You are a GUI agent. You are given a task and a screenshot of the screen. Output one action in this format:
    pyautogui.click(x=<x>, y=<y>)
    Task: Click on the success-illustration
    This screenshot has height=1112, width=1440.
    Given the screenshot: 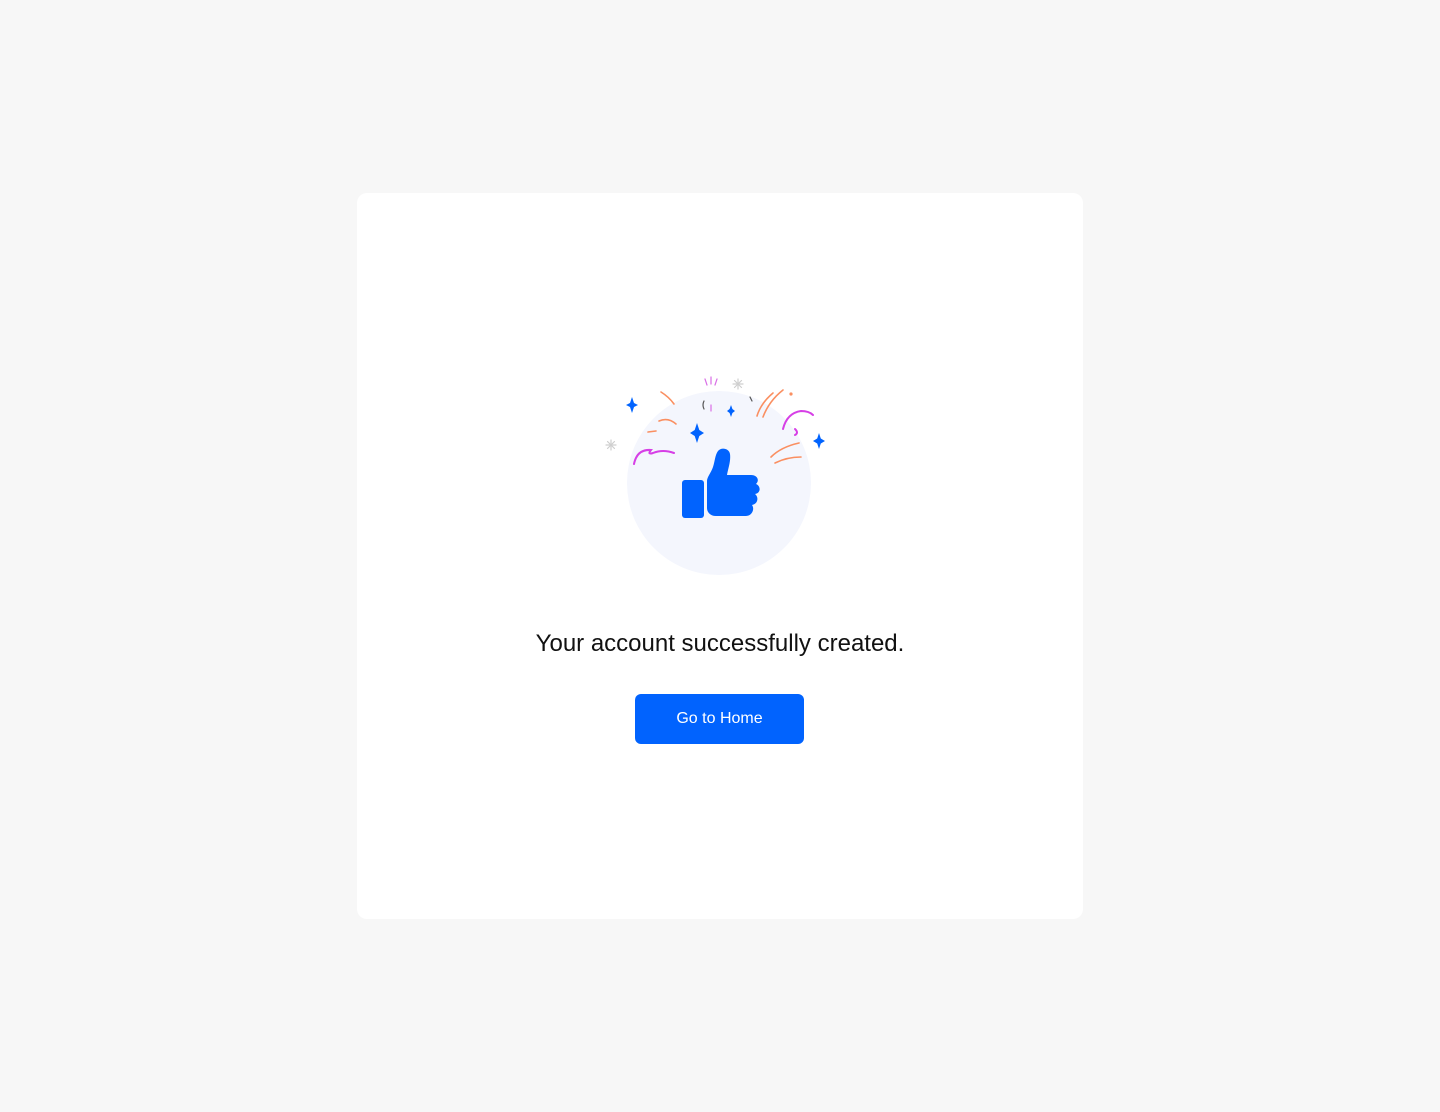 What is the action you would take?
    pyautogui.click(x=716, y=478)
    